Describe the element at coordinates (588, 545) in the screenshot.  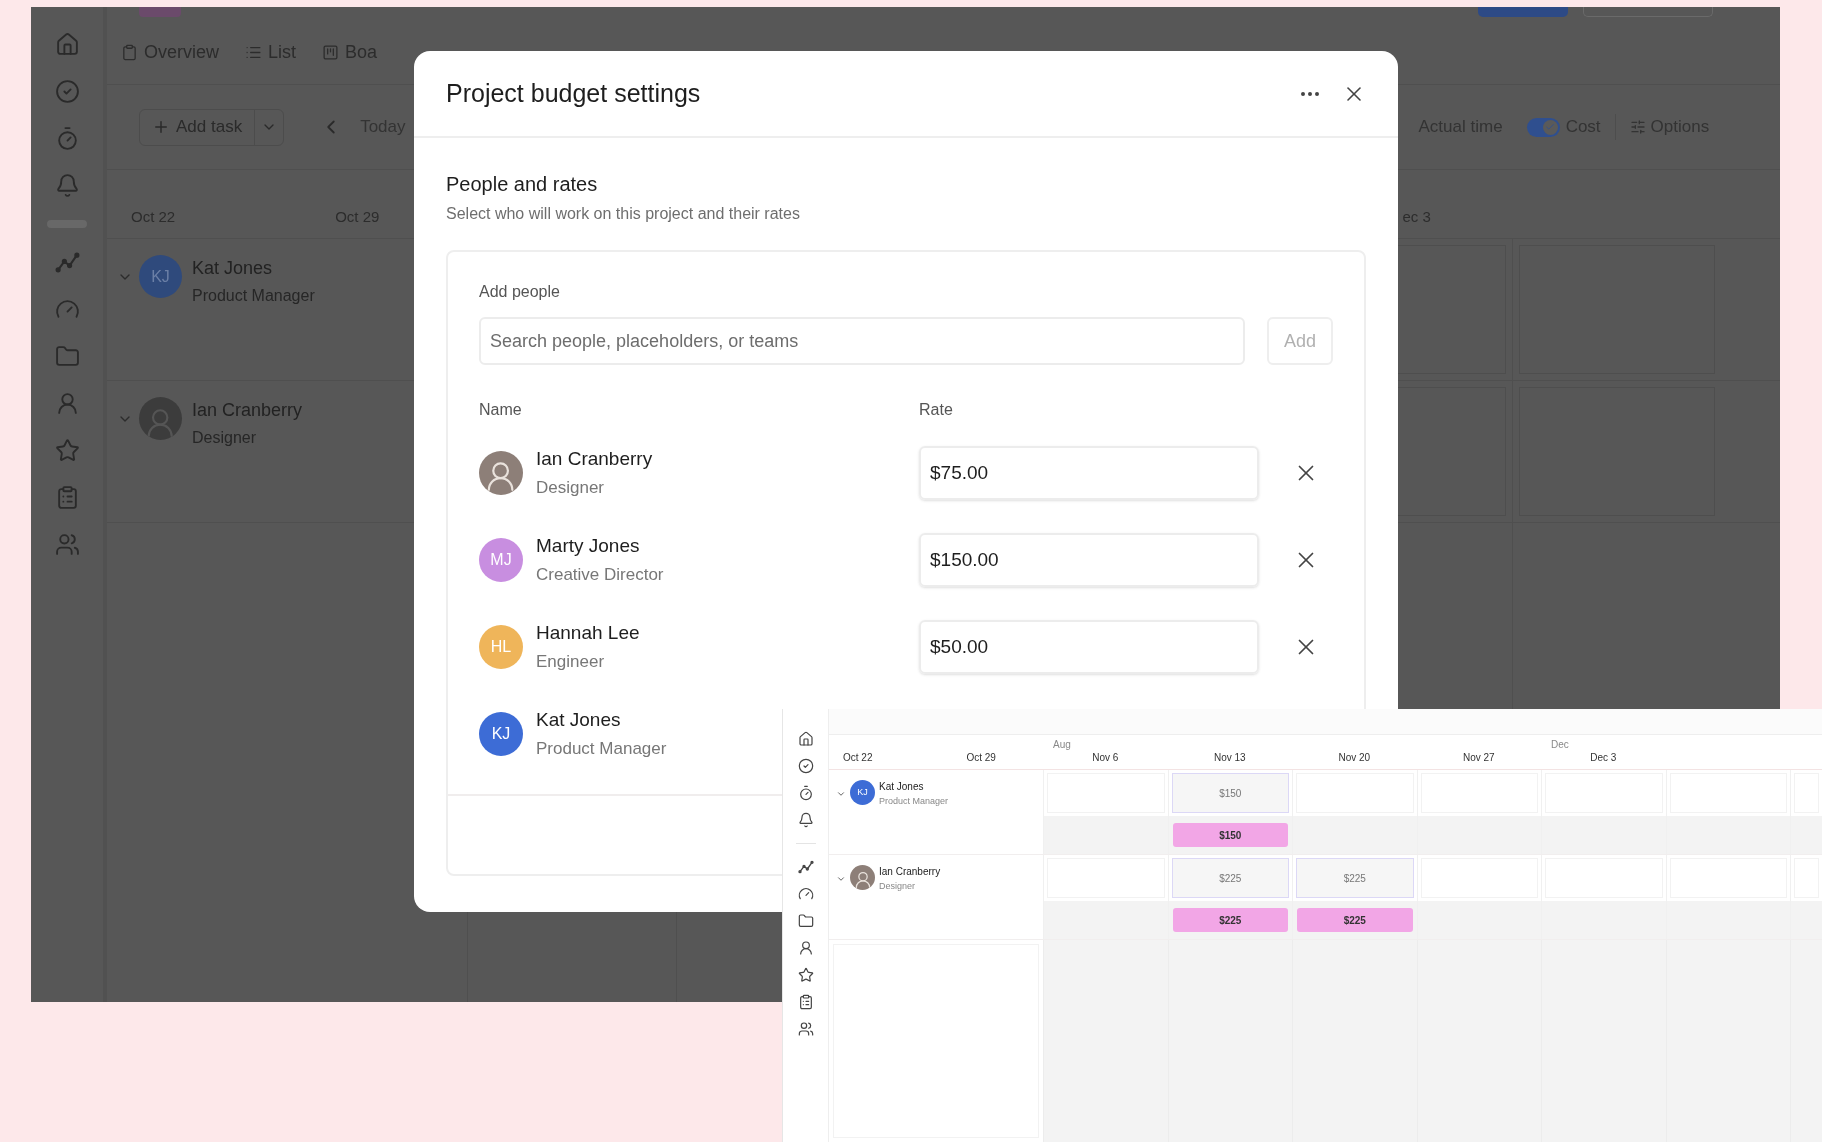
I see `person-name: Marty Jones` at that location.